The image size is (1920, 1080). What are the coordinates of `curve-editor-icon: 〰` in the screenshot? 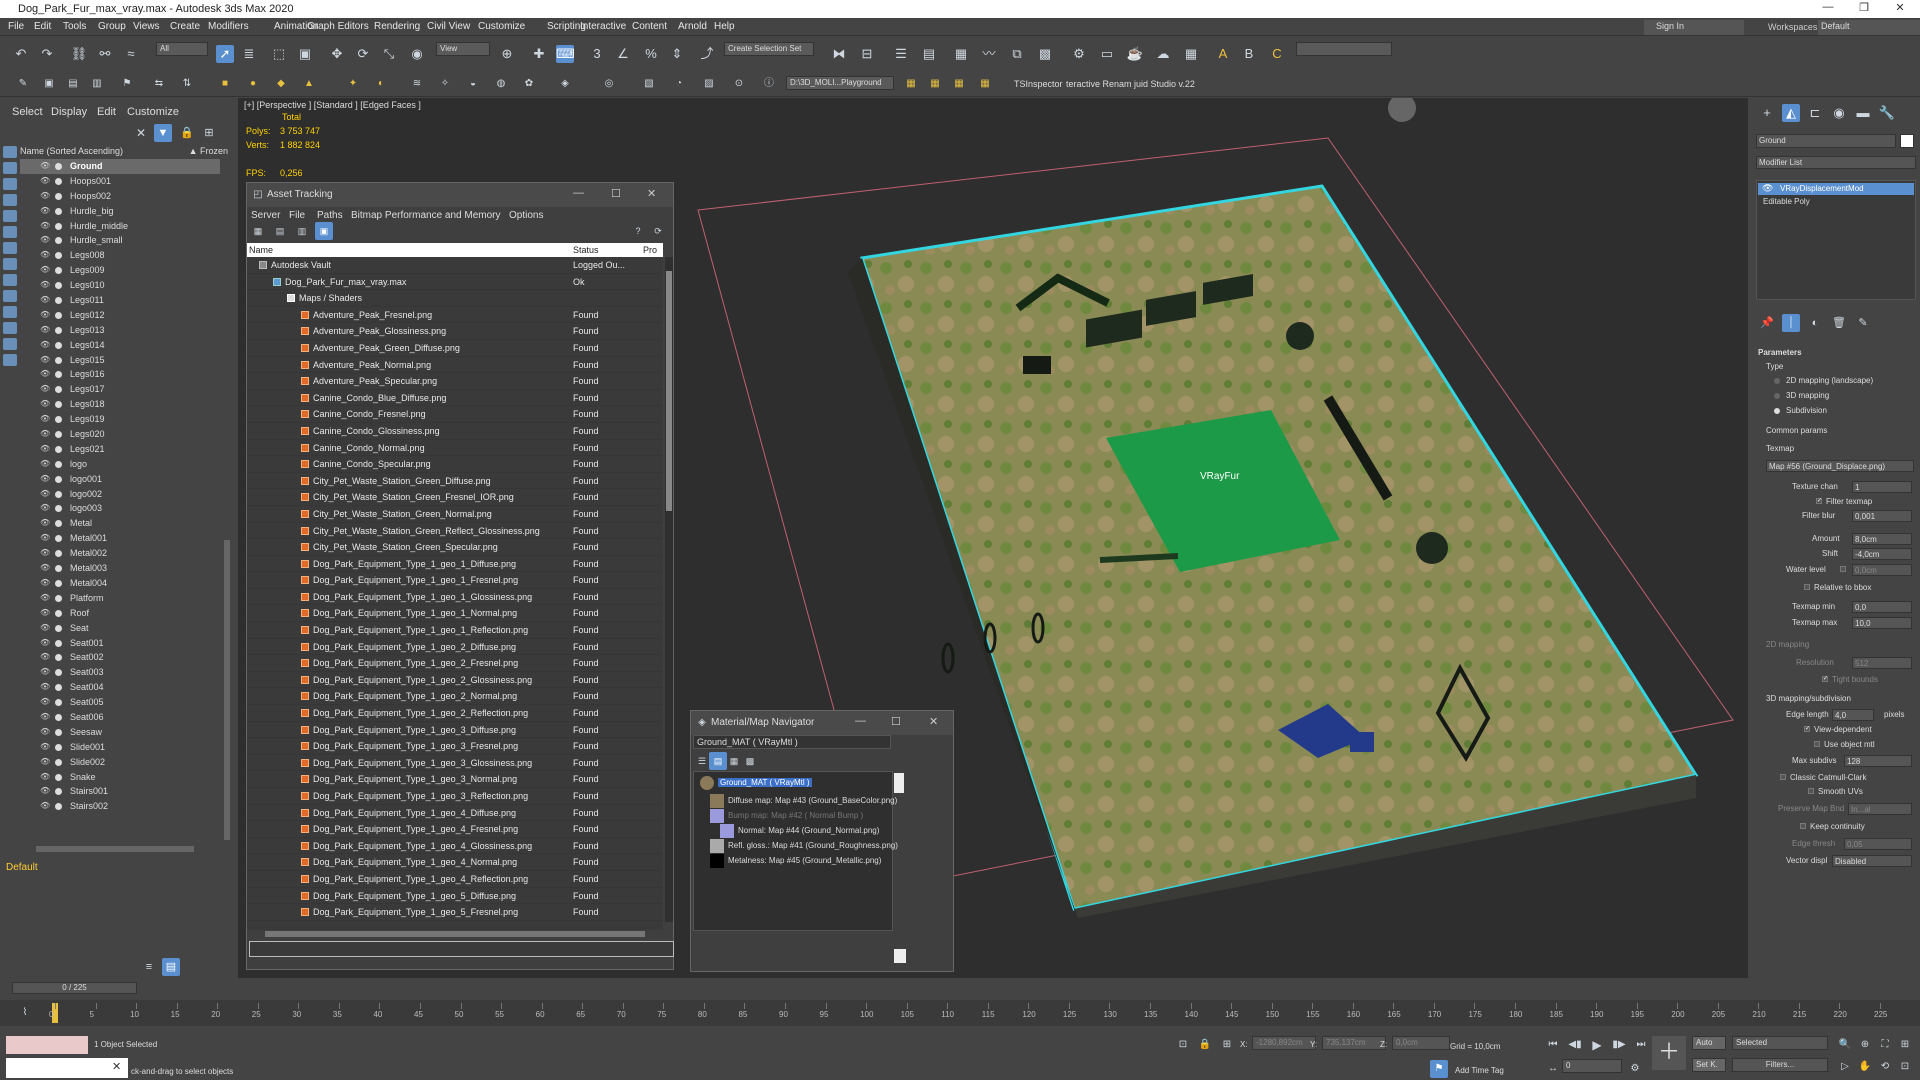 It's located at (989, 54).